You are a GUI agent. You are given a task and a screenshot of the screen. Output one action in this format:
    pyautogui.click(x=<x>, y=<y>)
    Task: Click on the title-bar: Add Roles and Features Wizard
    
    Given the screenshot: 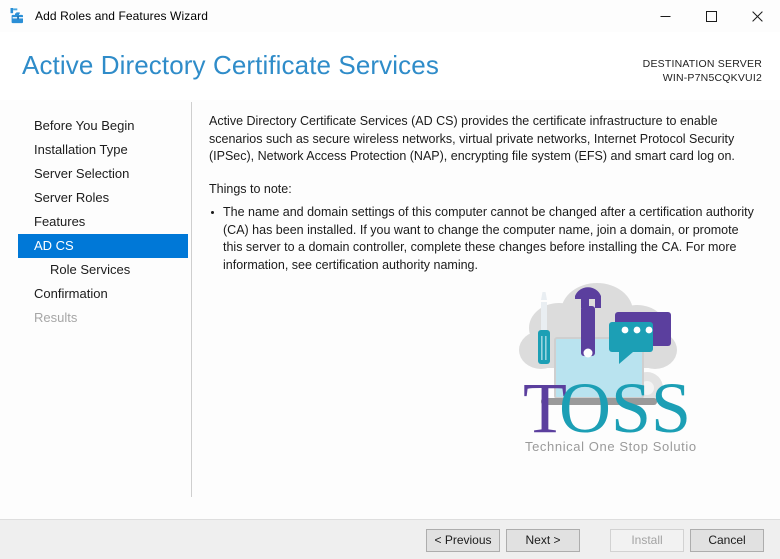 What is the action you would take?
    pyautogui.click(x=390, y=16)
    